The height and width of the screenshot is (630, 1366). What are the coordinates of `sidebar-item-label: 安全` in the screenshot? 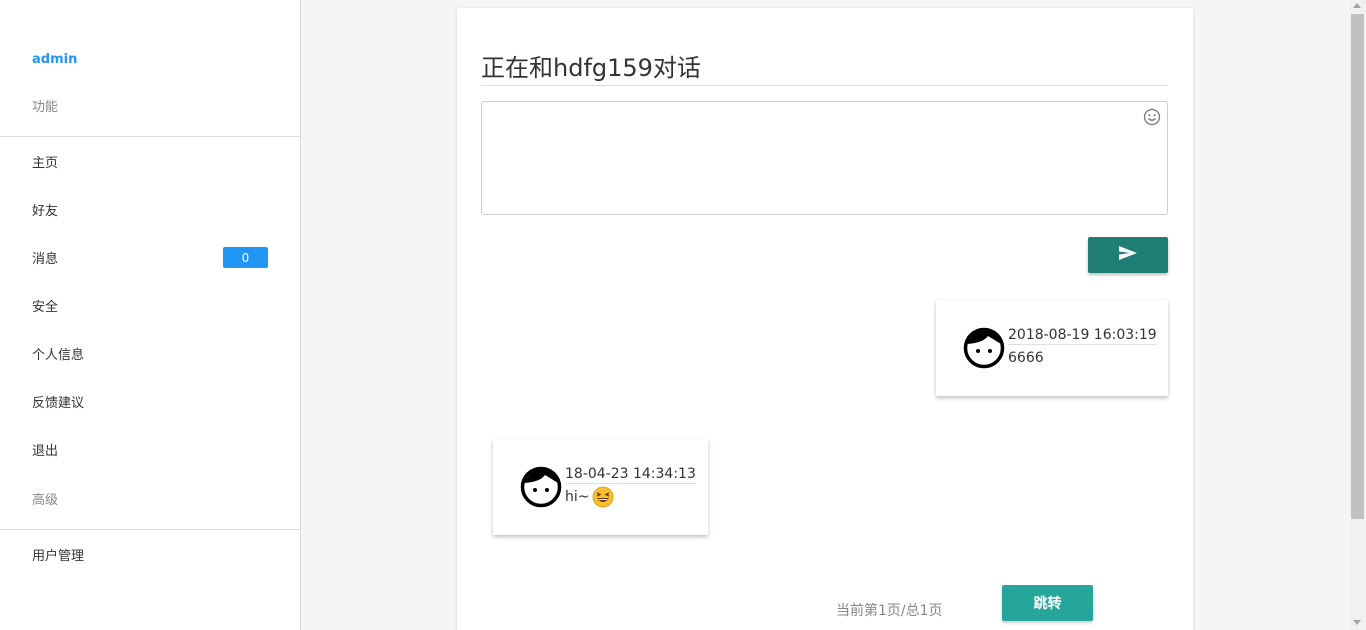 It's located at (45, 307).